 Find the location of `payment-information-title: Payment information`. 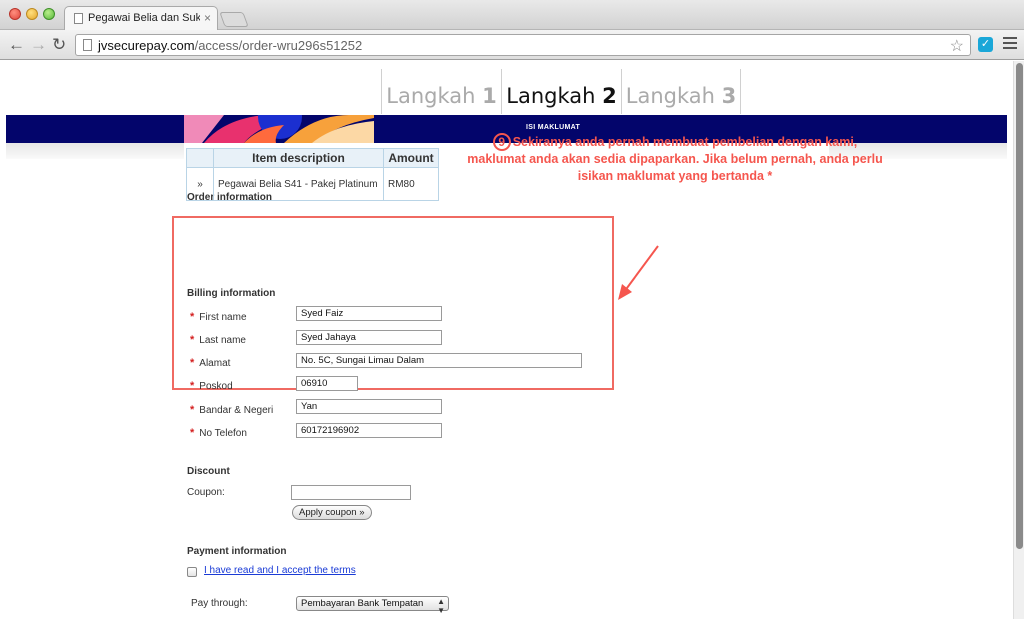

payment-information-title: Payment information is located at coordinates (237, 551).